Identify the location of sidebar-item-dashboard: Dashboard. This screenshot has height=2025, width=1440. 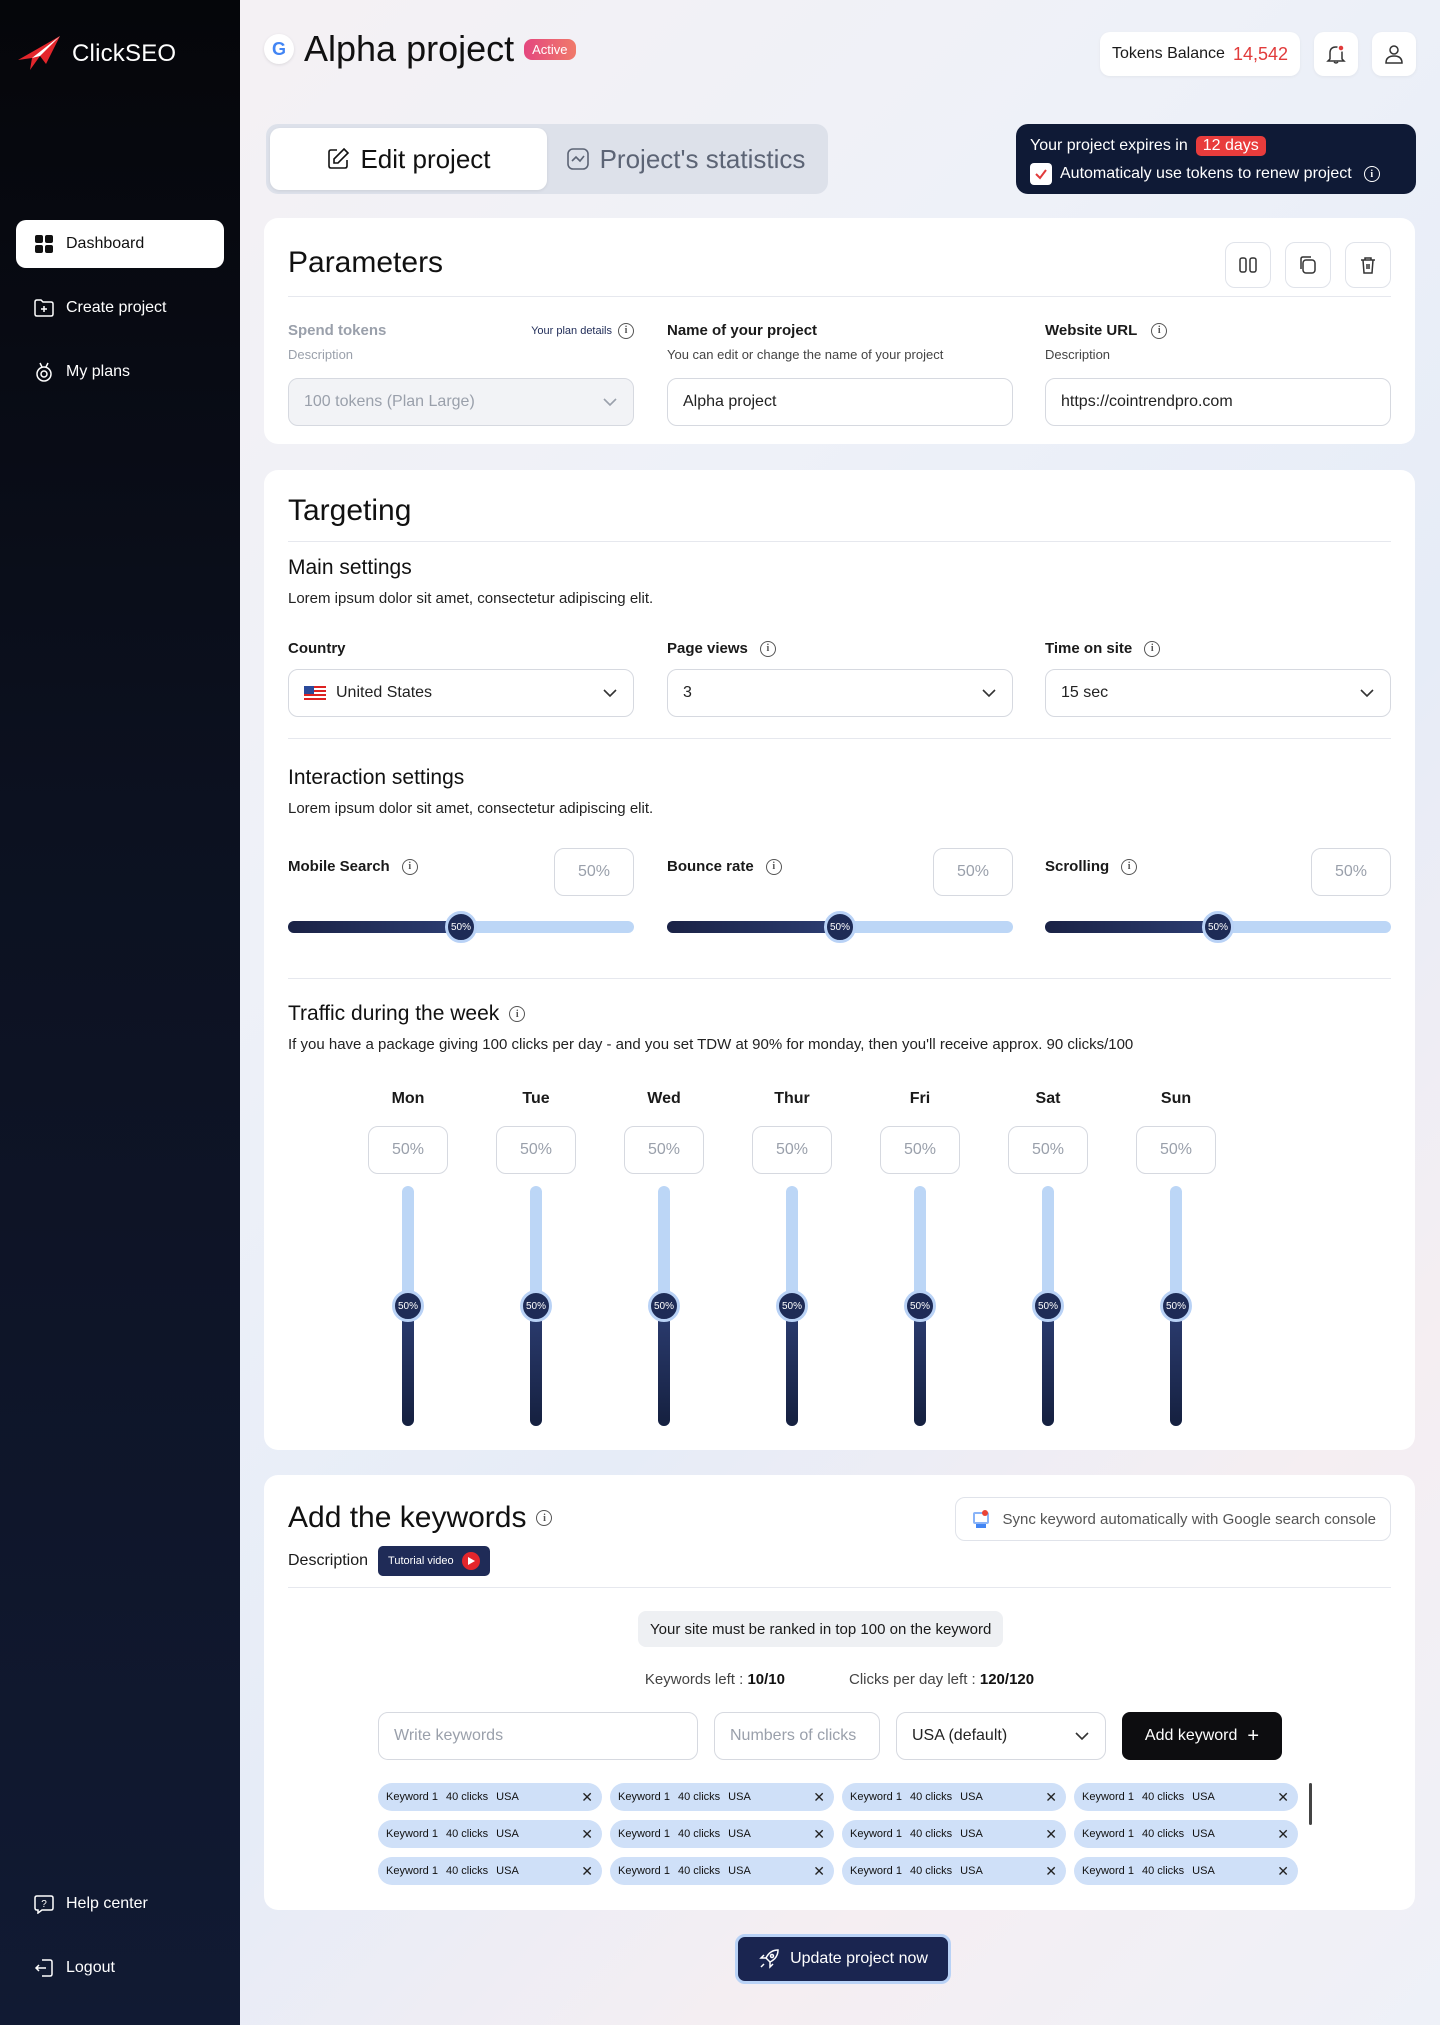
(120, 244).